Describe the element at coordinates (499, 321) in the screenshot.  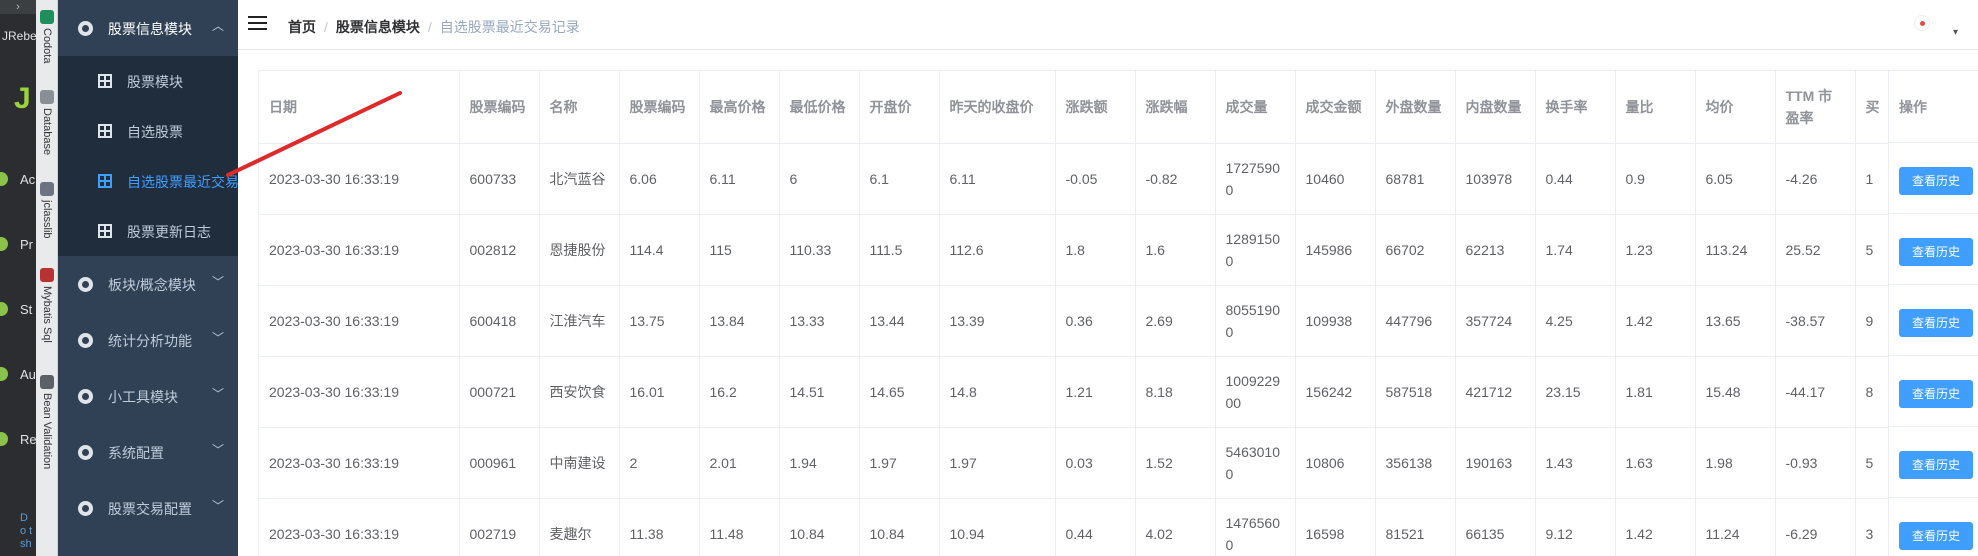
I see `table-cell: 600418` at that location.